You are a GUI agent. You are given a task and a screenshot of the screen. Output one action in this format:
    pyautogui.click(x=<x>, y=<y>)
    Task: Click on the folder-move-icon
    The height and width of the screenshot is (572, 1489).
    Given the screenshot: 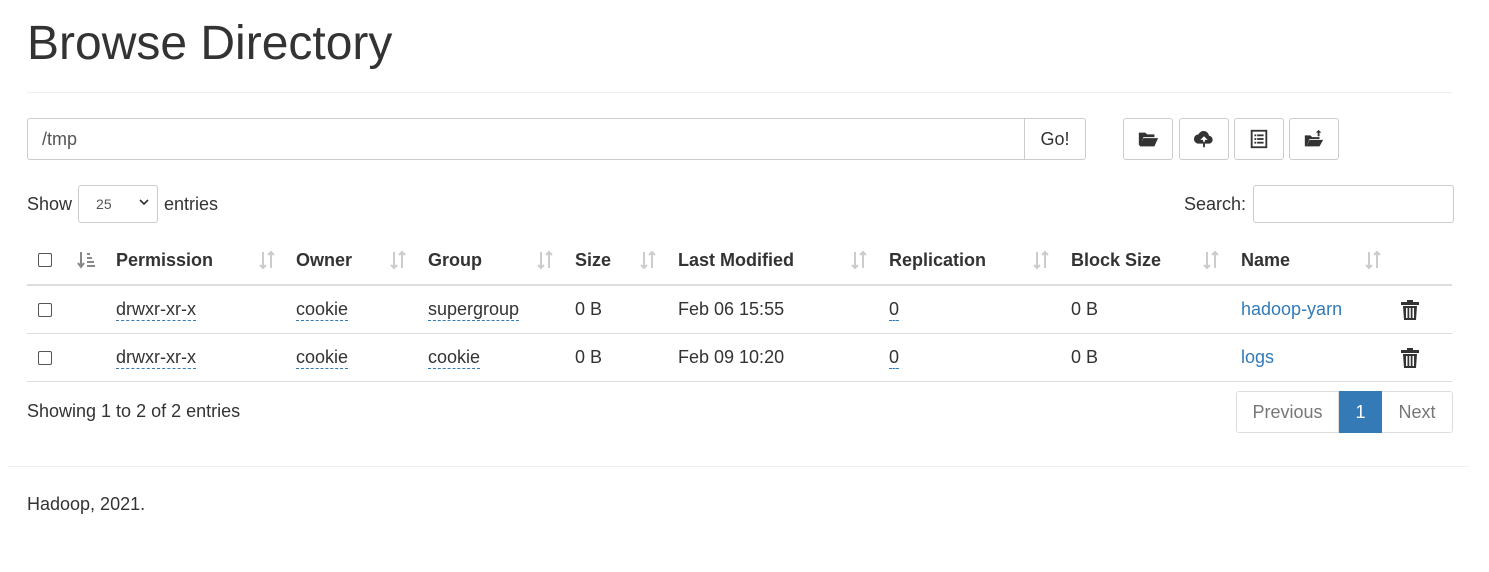 What is the action you would take?
    pyautogui.click(x=1314, y=138)
    